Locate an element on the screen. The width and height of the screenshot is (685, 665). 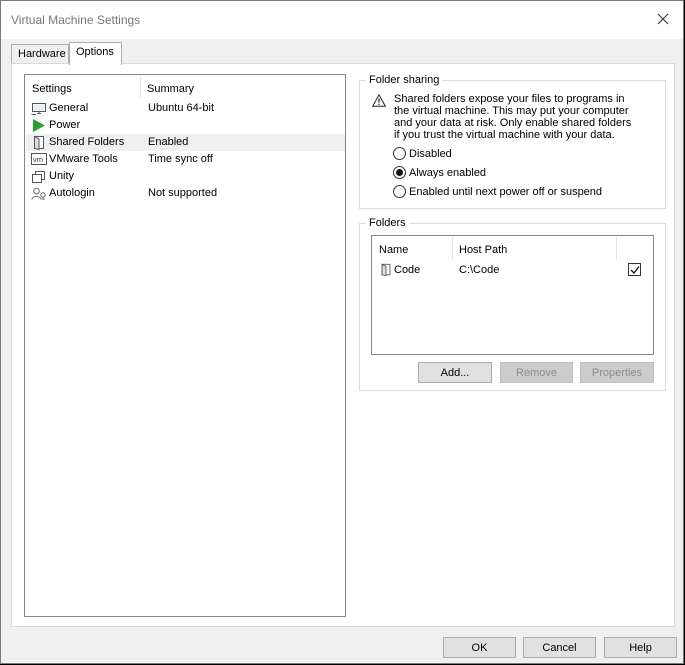
close-button is located at coordinates (663, 19).